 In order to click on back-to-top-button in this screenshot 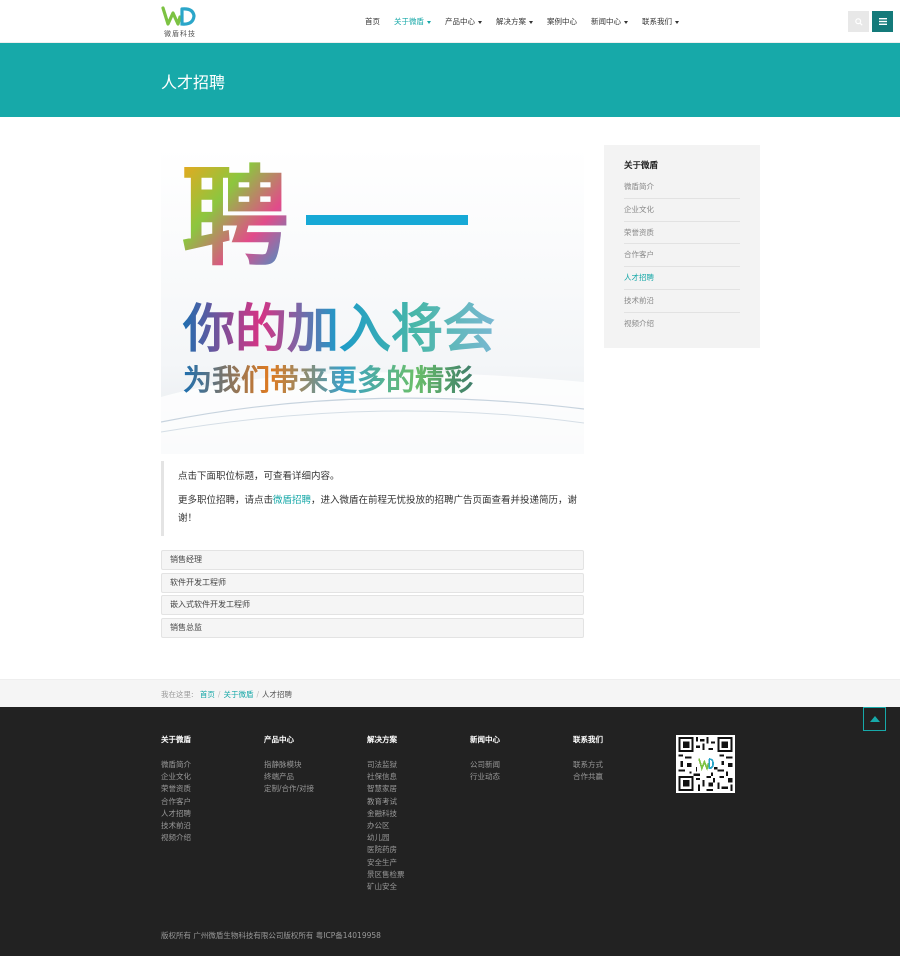, I will do `click(874, 719)`.